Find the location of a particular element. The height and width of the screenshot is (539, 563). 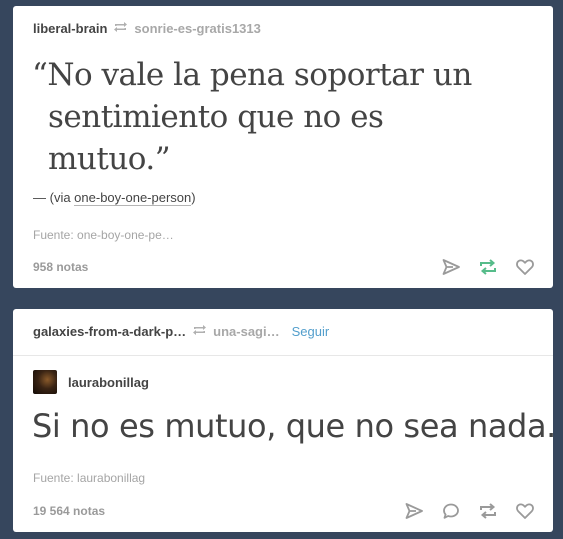

post-header: galaxies-from-a-dark-p… una-sagi… Seguir is located at coordinates (181, 331).